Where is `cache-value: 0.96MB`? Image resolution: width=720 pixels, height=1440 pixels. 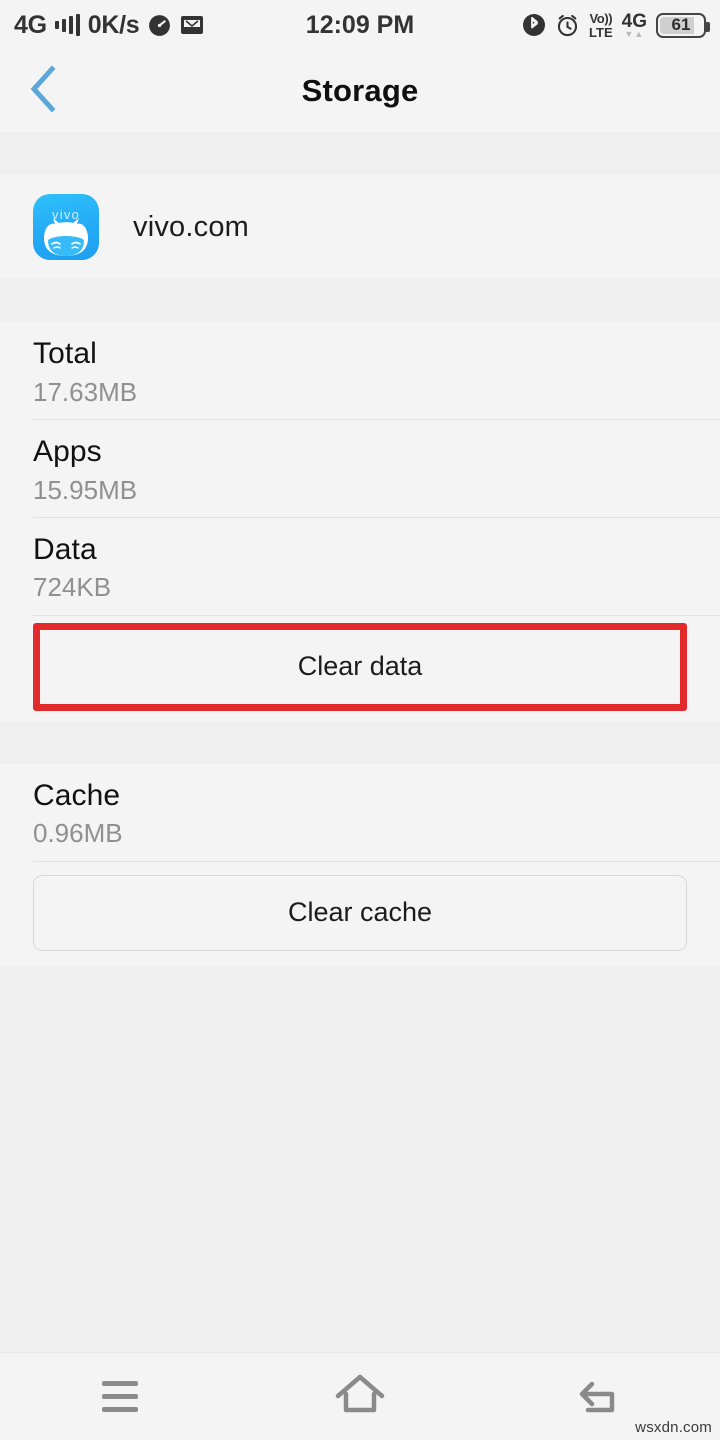
cache-value: 0.96MB is located at coordinates (78, 833).